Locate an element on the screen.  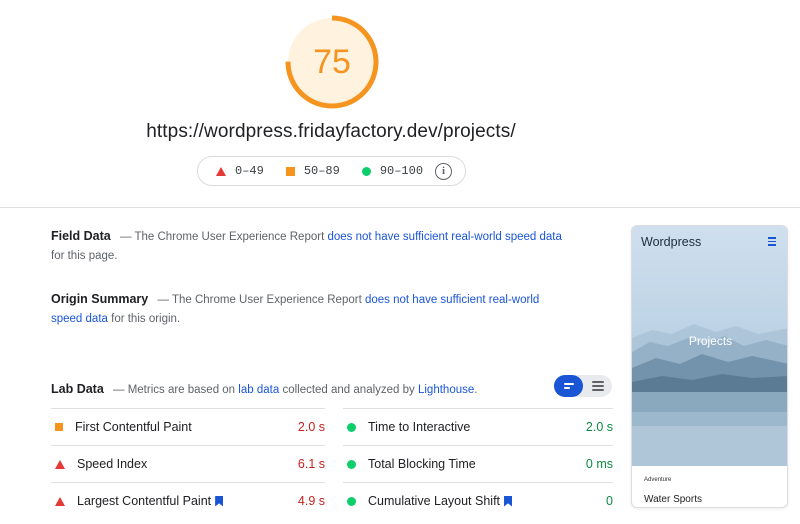
origin-summary-heading: Origin Summary is located at coordinates (100, 299).